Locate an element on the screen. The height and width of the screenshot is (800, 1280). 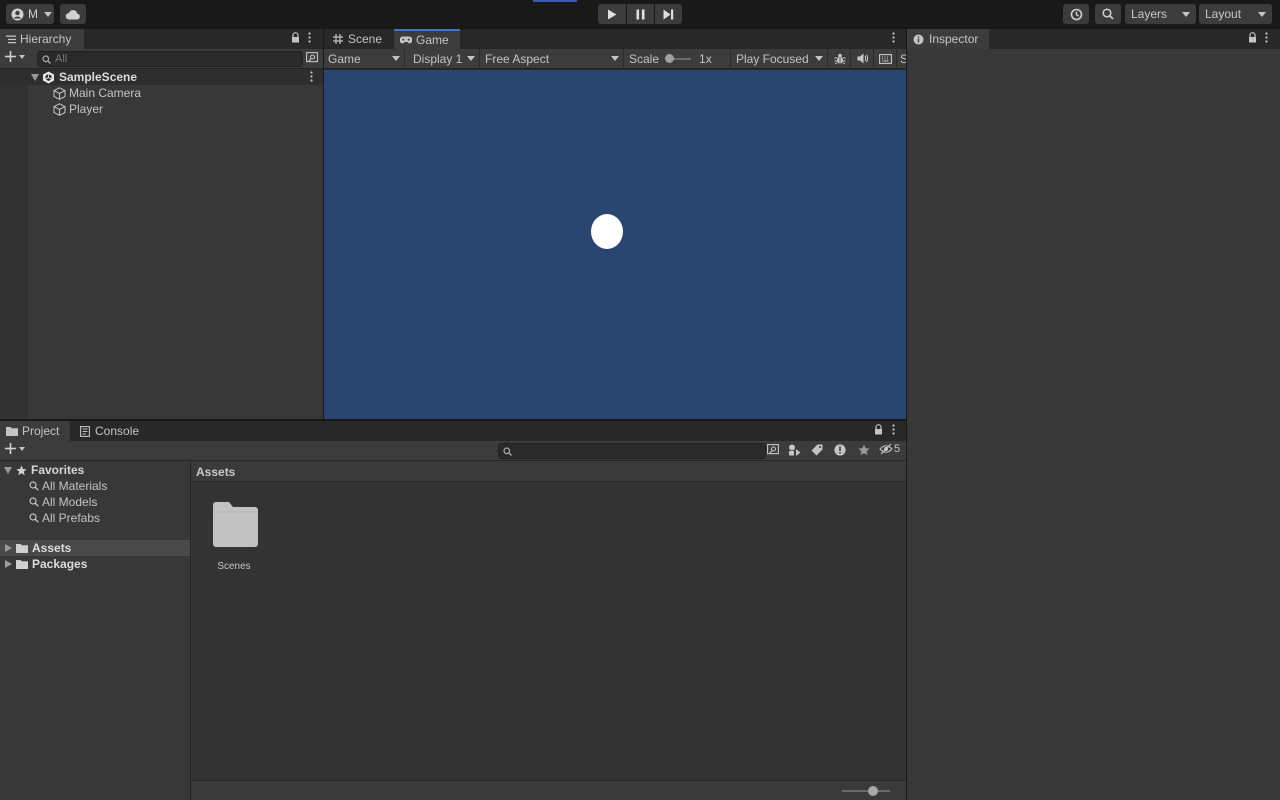
tab-project: Project is located at coordinates (35, 431).